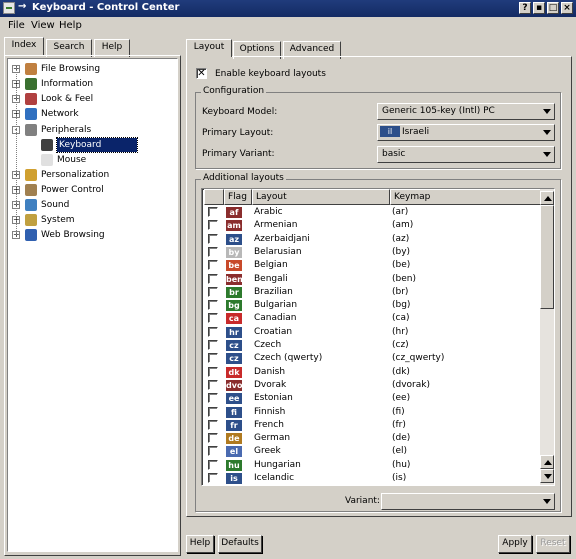 This screenshot has width=576, height=559. Describe the element at coordinates (371, 358) in the screenshot. I see `table-row: cz Czech (qwerty) (cz_qwerty)` at that location.